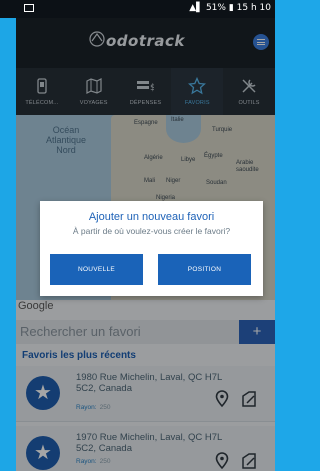 This screenshot has height=471, width=320. I want to click on clock: 15 h 10, so click(253, 8).